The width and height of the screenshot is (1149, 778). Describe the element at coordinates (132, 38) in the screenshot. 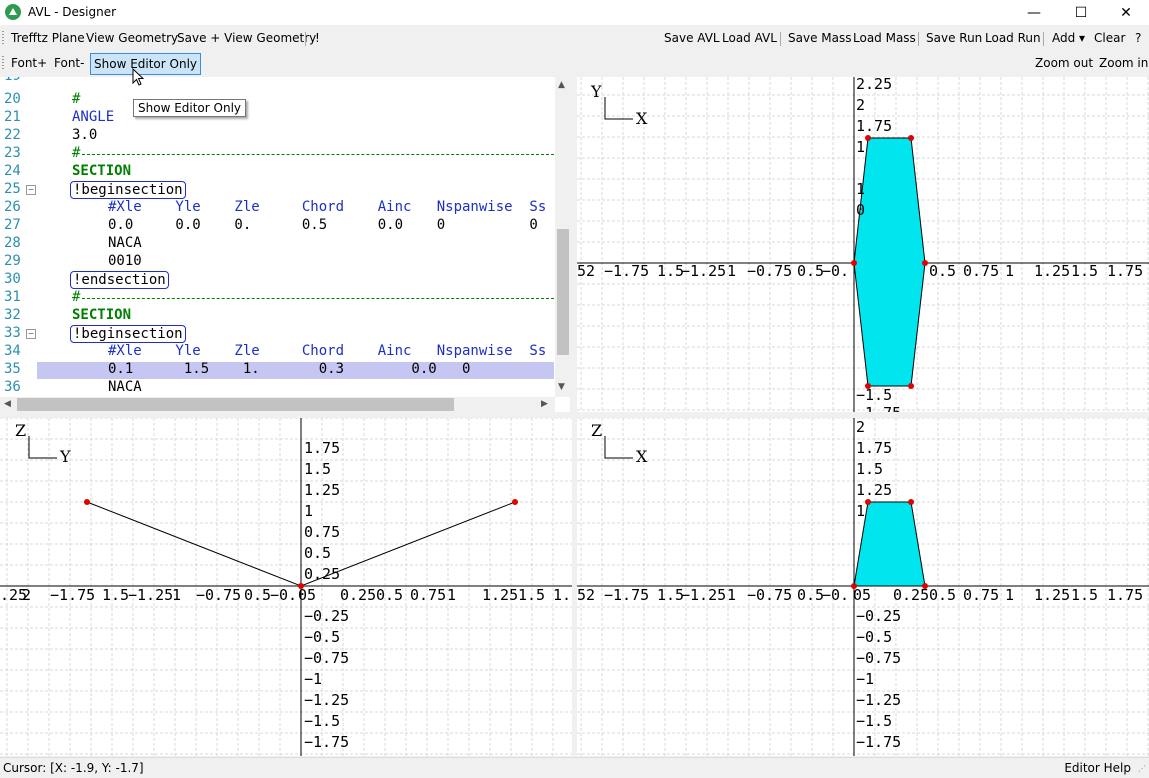

I see `view-geometry-button: View Geometry` at that location.